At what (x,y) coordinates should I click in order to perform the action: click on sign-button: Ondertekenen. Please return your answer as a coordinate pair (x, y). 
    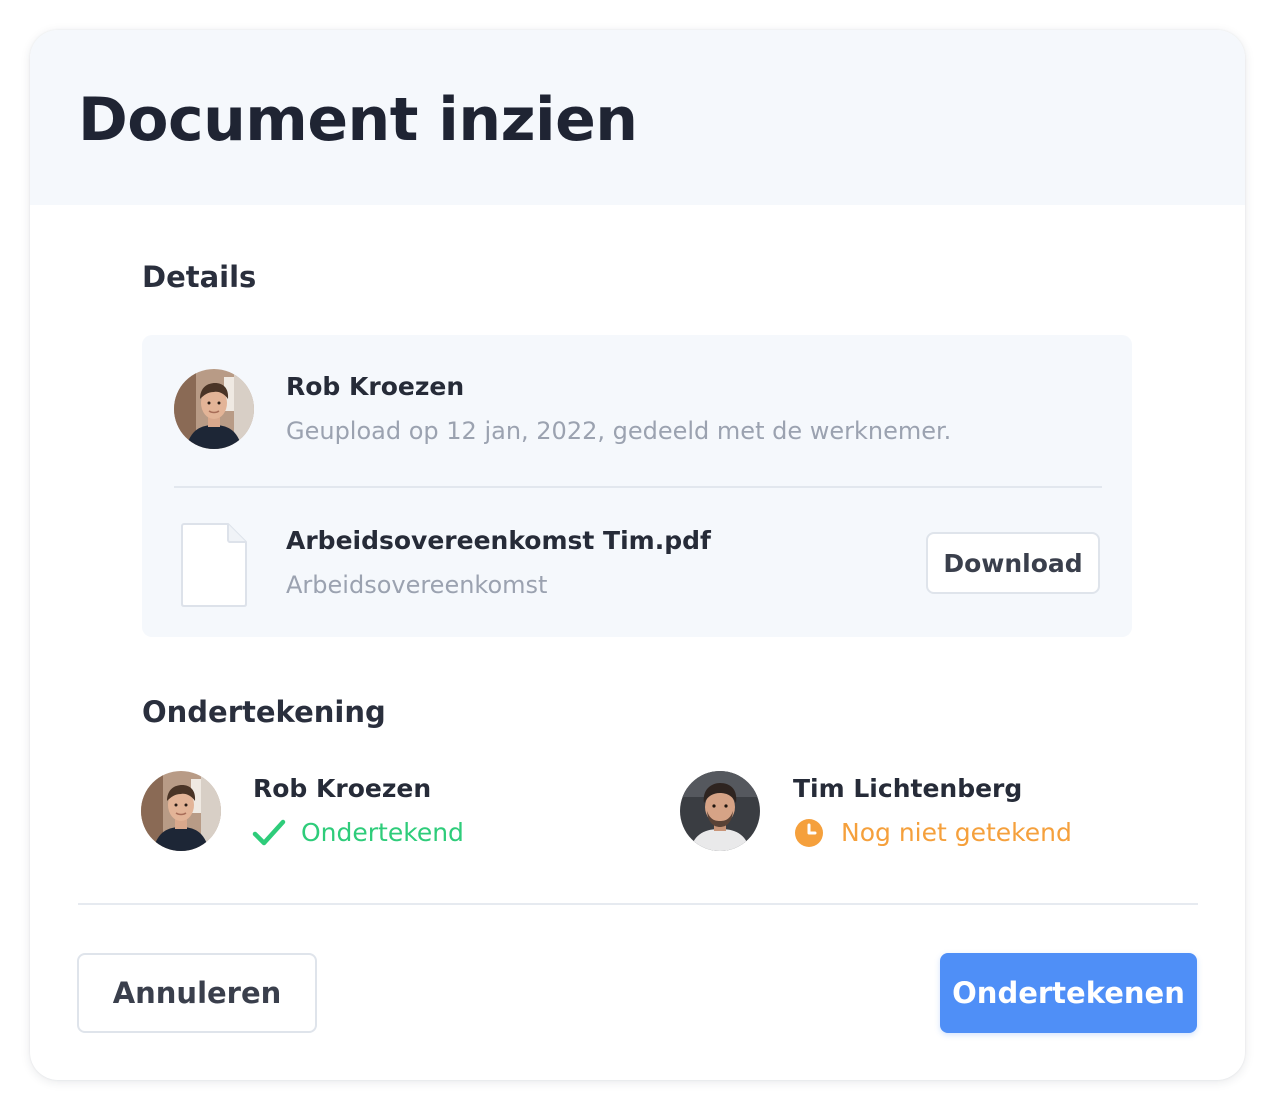
    Looking at the image, I should click on (1068, 993).